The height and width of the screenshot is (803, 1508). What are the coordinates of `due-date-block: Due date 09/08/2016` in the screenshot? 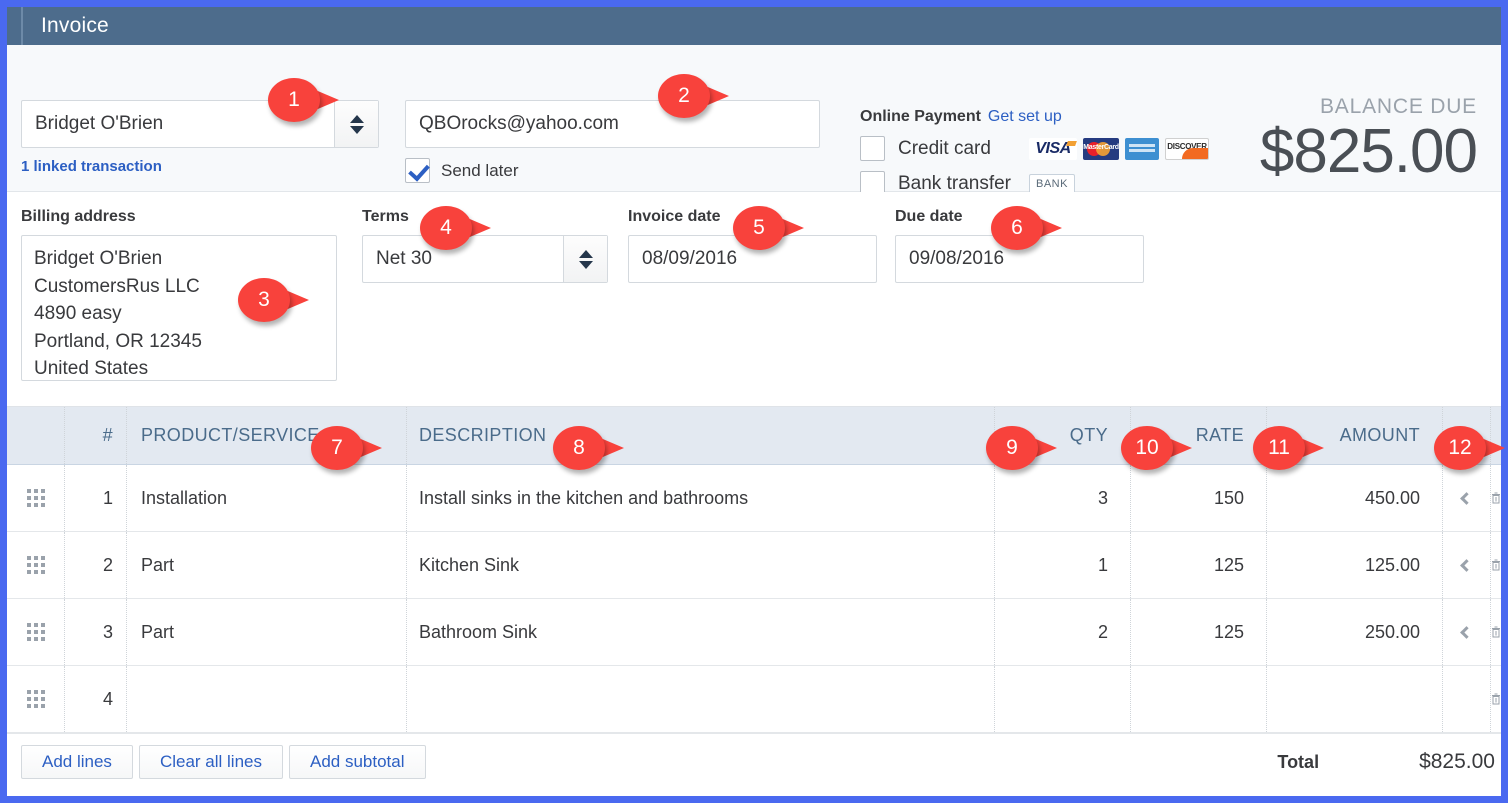 It's located at (1019, 245).